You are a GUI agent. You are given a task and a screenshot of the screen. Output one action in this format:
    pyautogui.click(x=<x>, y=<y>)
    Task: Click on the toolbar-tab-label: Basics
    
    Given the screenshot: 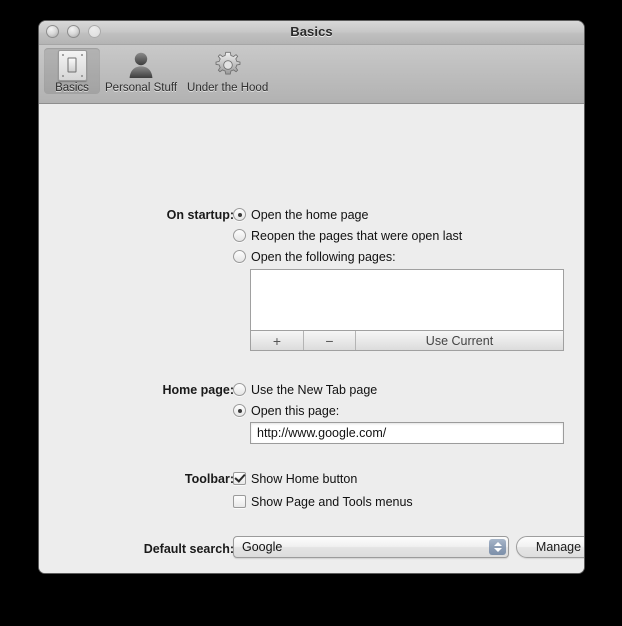 What is the action you would take?
    pyautogui.click(x=72, y=88)
    